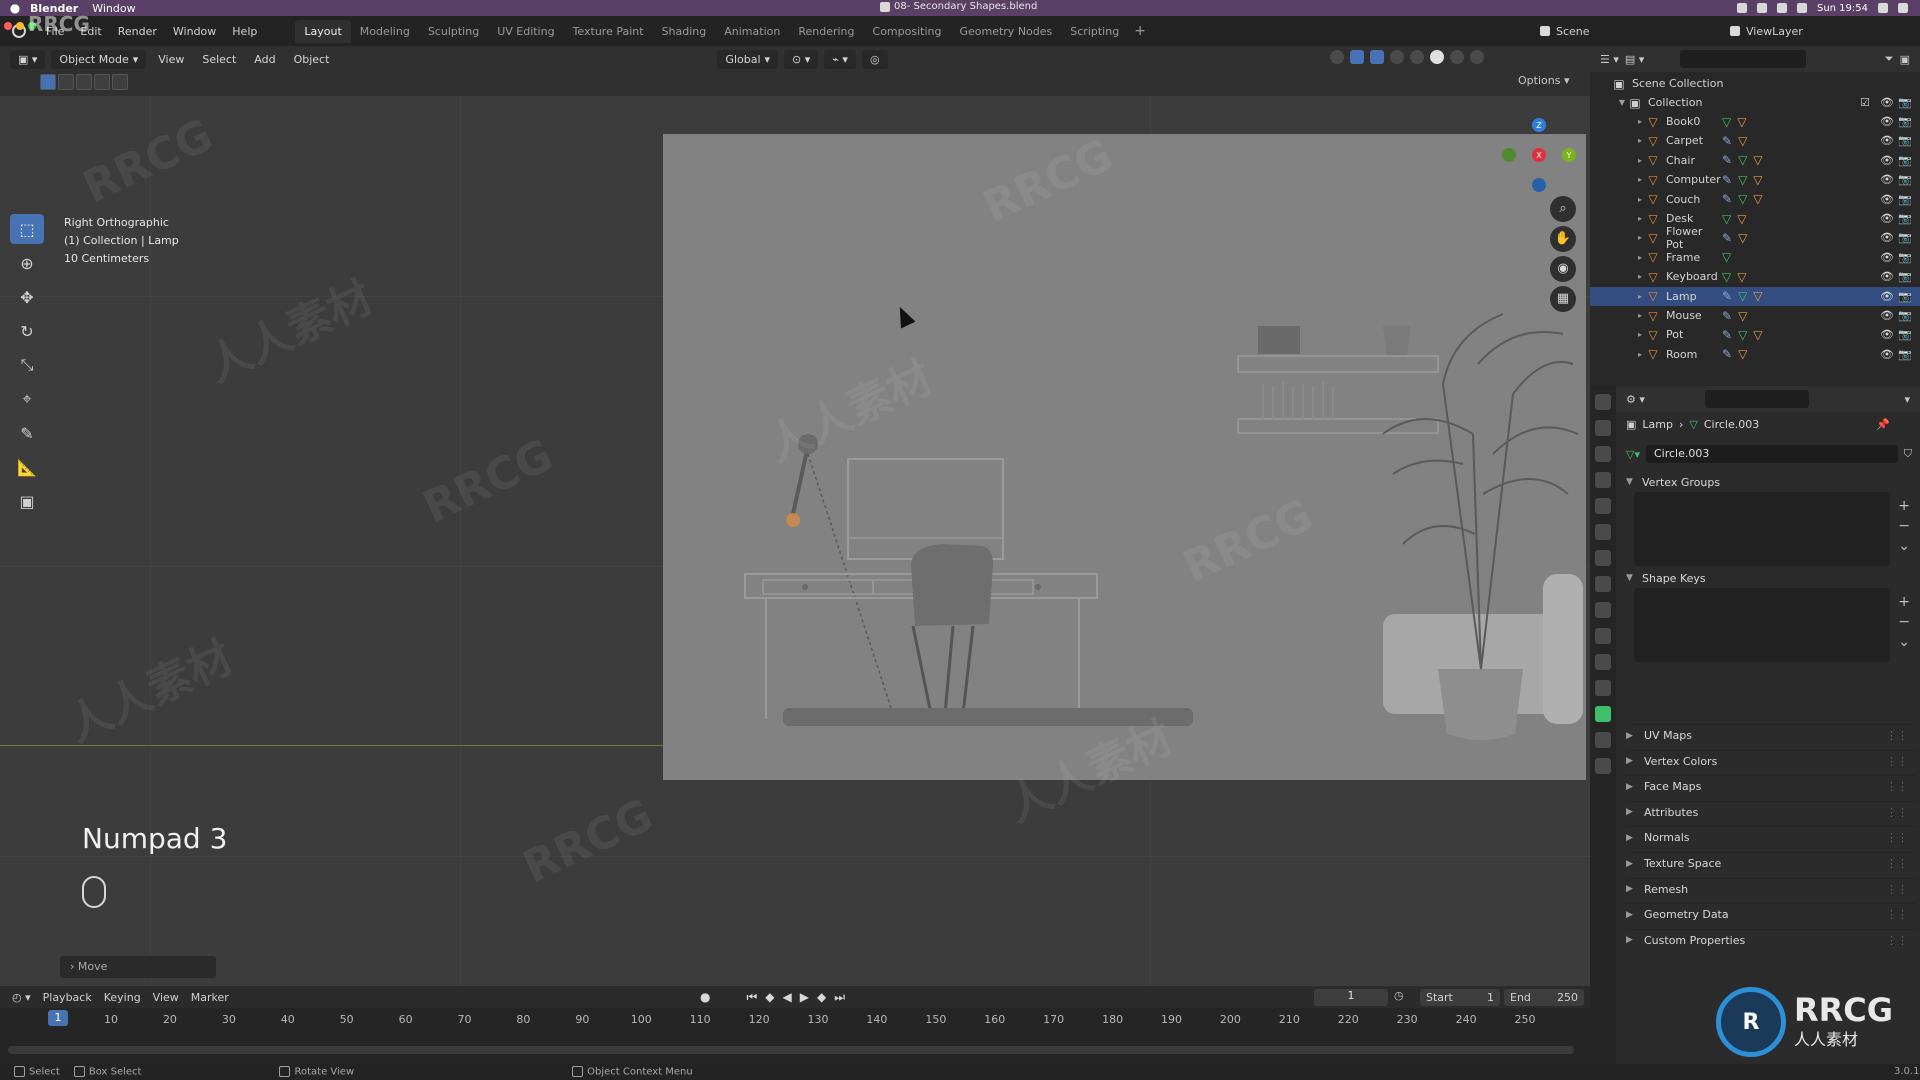 Image resolution: width=1920 pixels, height=1080 pixels. What do you see at coordinates (1539, 155) in the screenshot?
I see `x-axis-ball: X` at bounding box center [1539, 155].